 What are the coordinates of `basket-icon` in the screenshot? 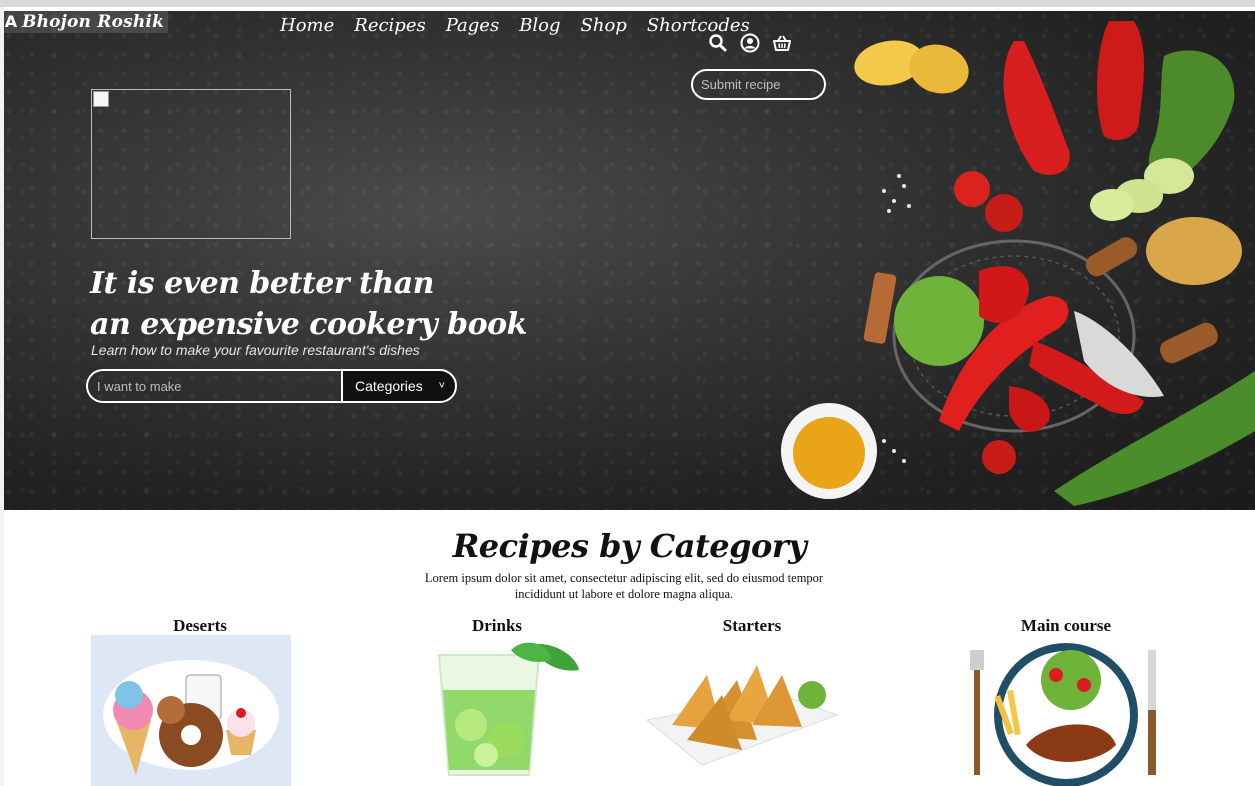 It's located at (782, 43).